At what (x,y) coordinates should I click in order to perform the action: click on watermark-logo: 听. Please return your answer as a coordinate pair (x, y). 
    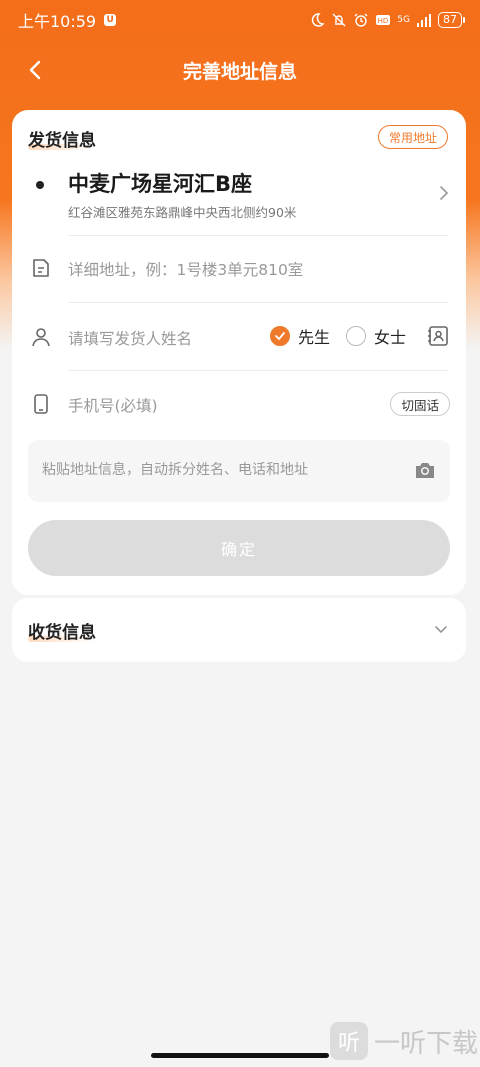
    Looking at the image, I should click on (348, 1041).